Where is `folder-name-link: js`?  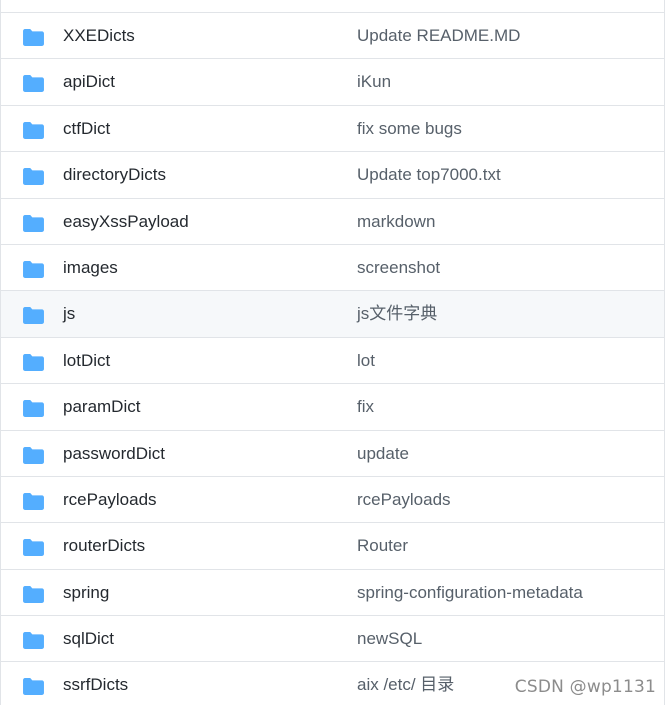
folder-name-link: js is located at coordinates (69, 314).